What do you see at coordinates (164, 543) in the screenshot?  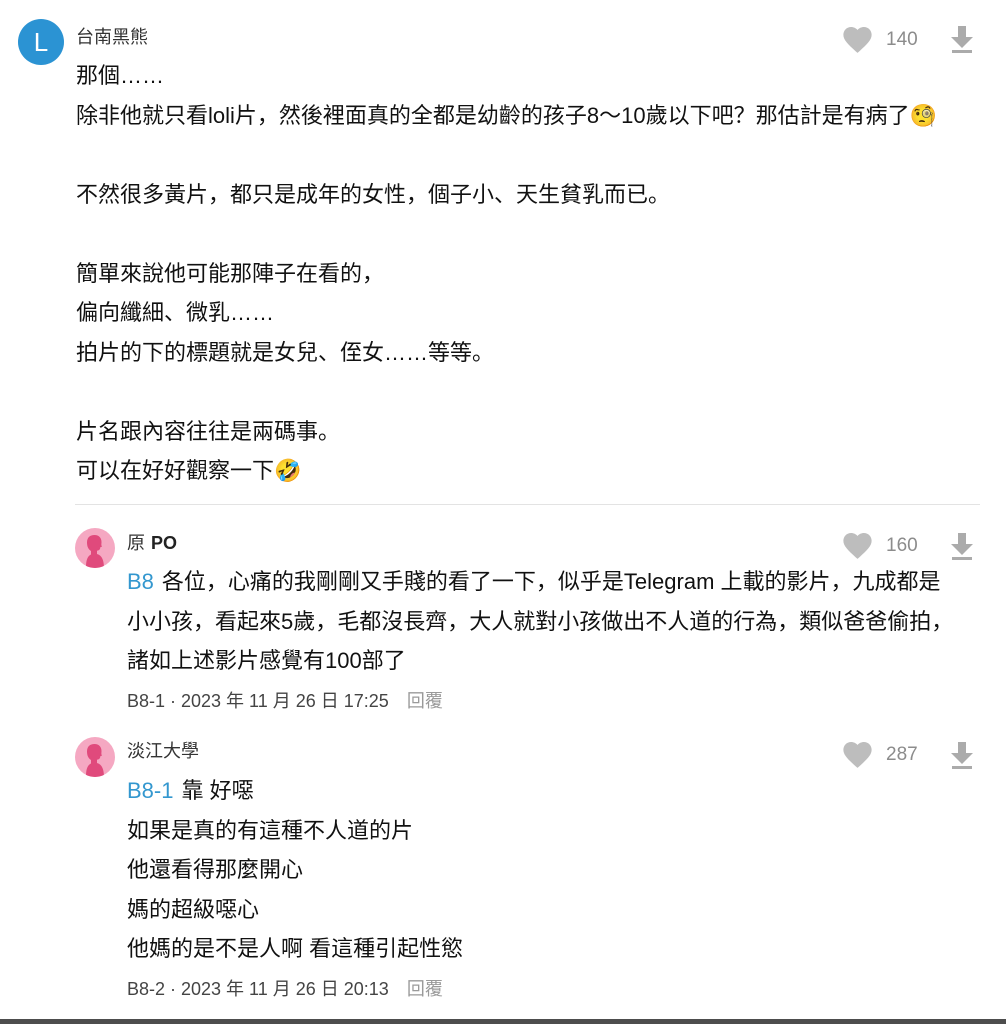 I see `op-badge: PO` at bounding box center [164, 543].